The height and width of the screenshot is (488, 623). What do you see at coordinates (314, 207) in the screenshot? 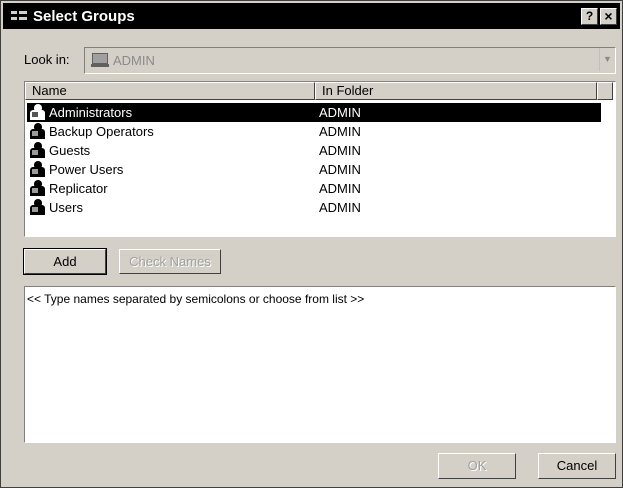
I see `list-item: Users ADMIN` at bounding box center [314, 207].